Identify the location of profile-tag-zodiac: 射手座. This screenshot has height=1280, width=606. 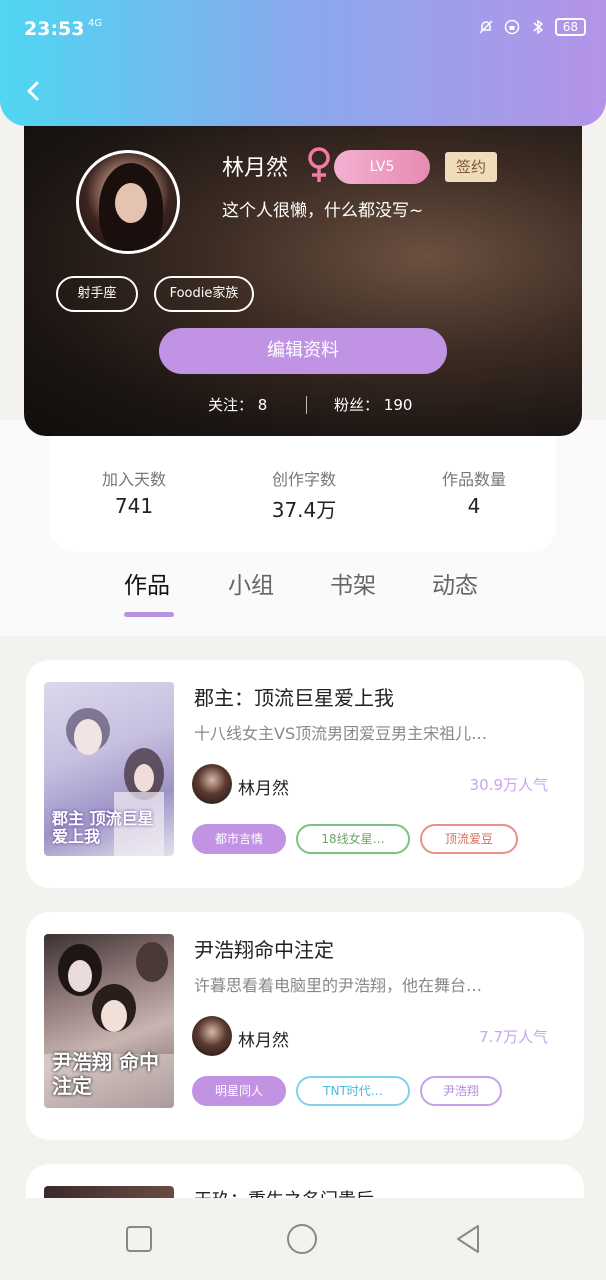
(97, 294).